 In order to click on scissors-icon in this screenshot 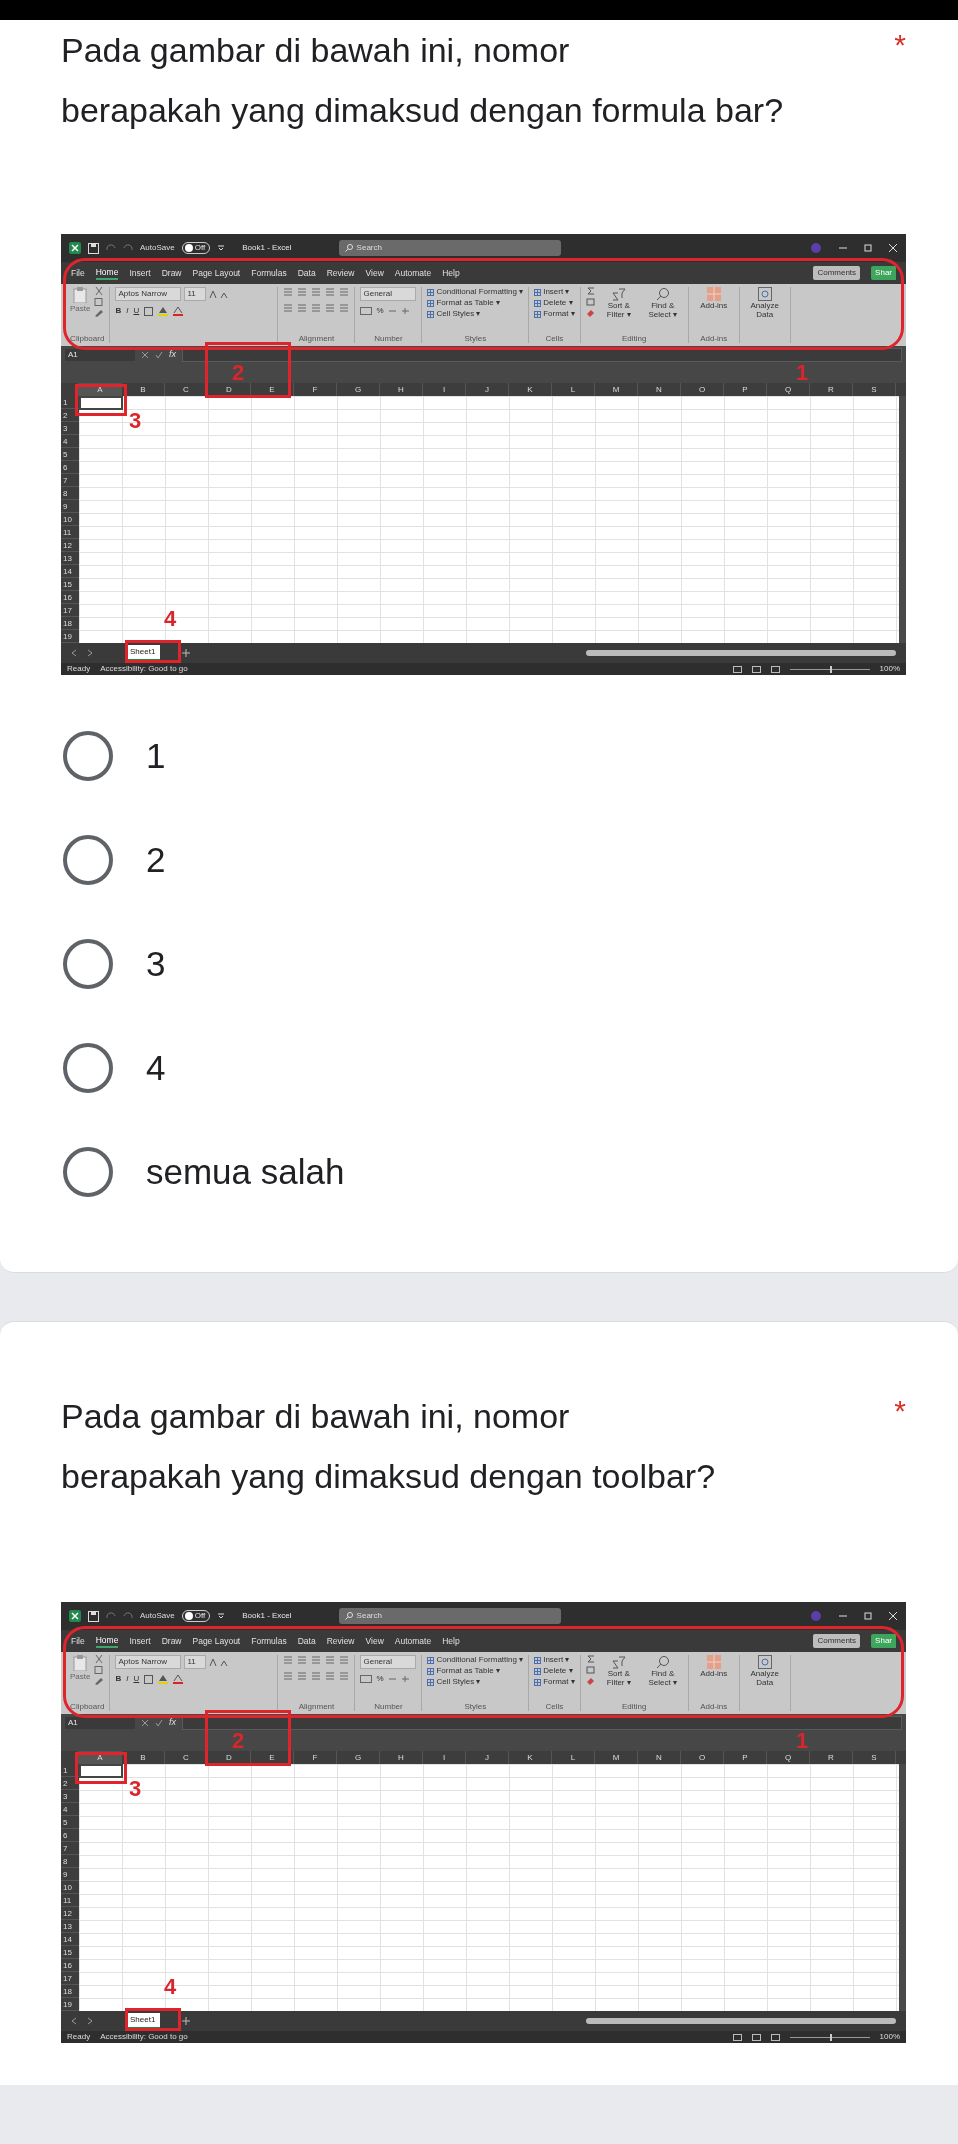, I will do `click(99, 291)`.